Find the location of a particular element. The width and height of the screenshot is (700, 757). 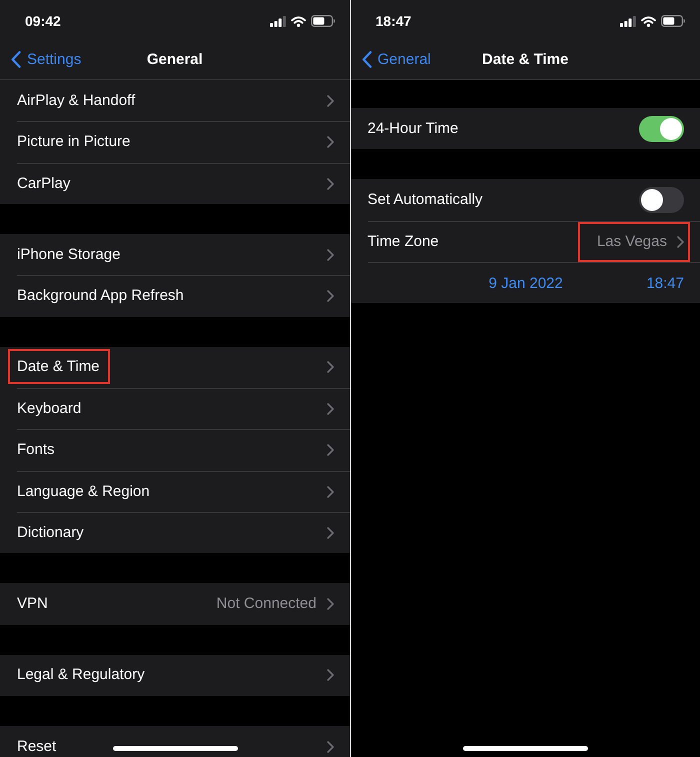

settings-row: Reset is located at coordinates (175, 741).